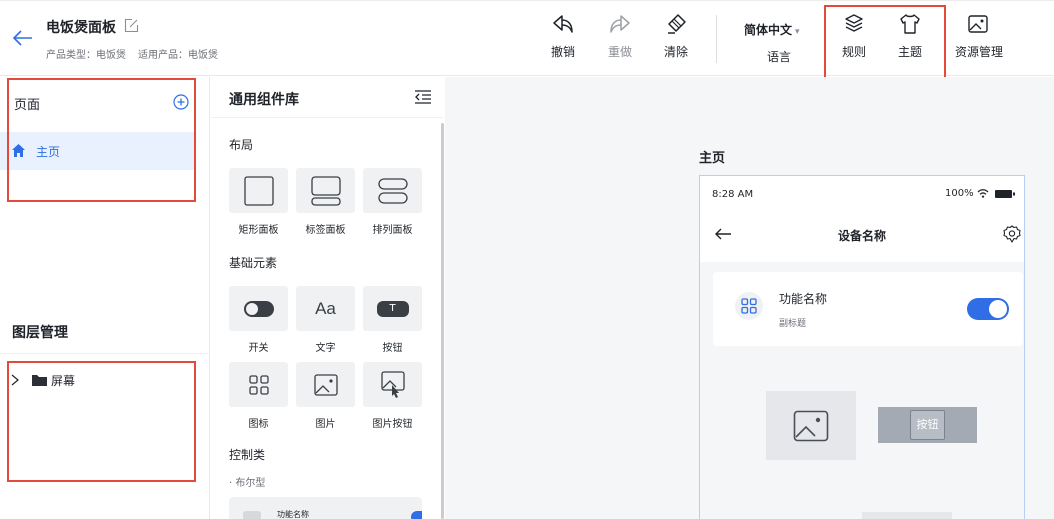  Describe the element at coordinates (907, 515) in the screenshot. I see `bottom-element-placeholder` at that location.